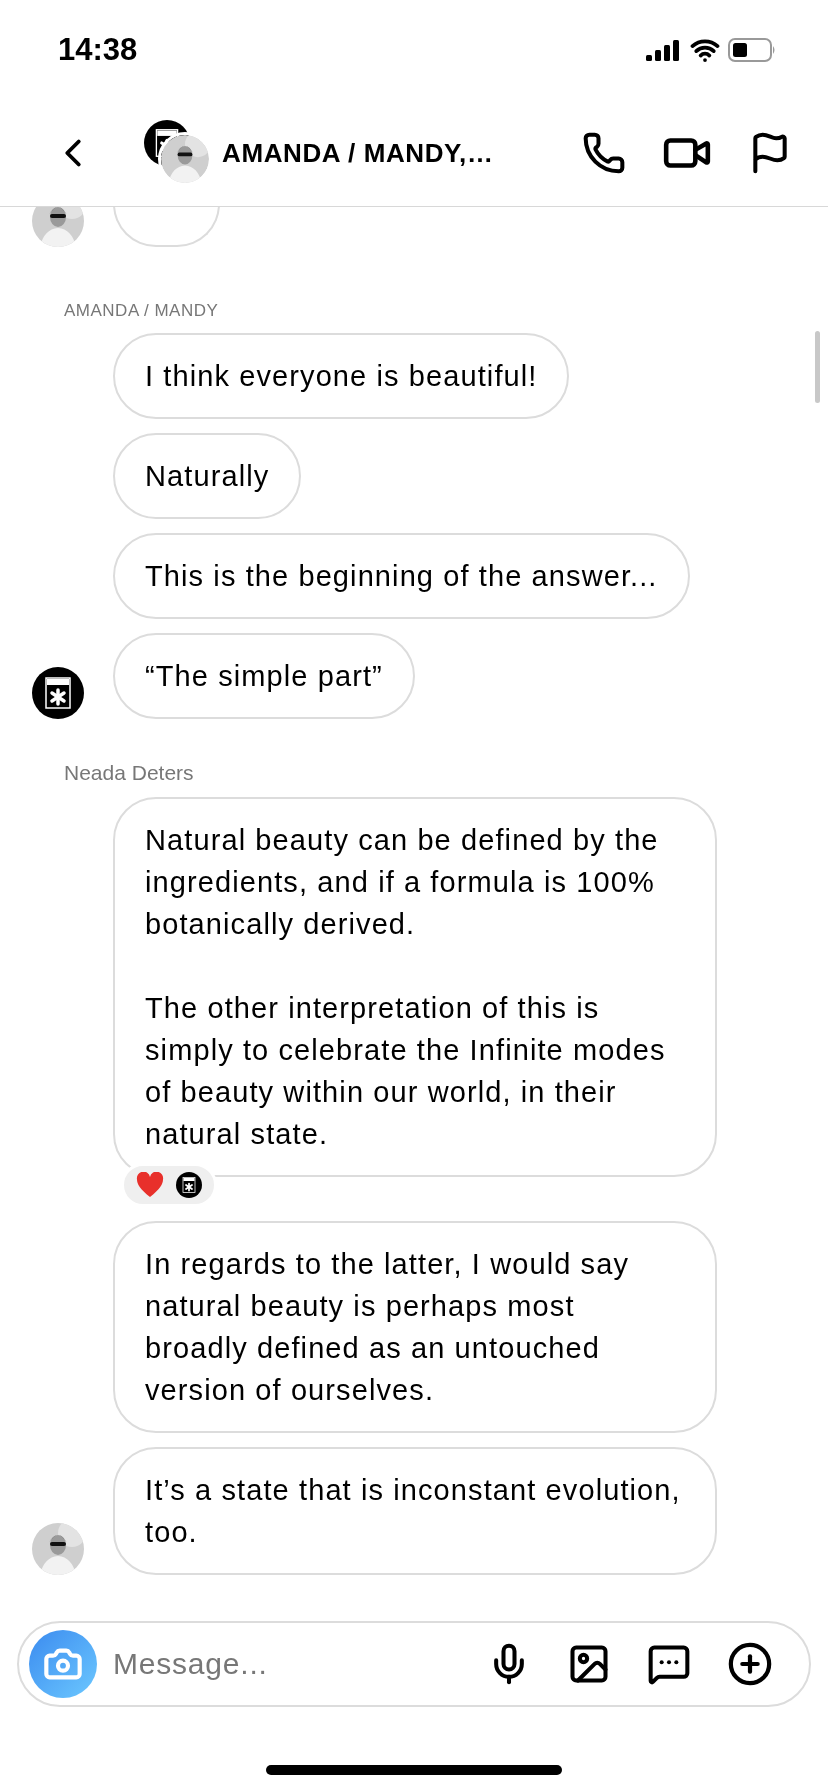 This screenshot has height=1792, width=828. Describe the element at coordinates (341, 376) in the screenshot. I see `message-bubble: I think everyone is beautiful!` at that location.